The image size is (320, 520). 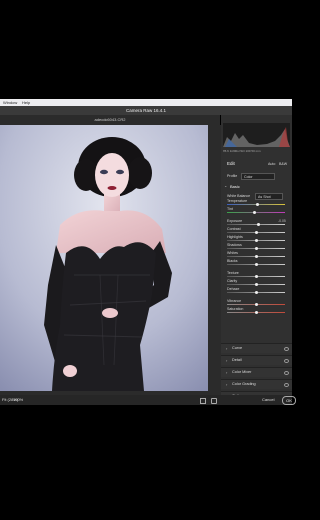 What do you see at coordinates (230, 209) in the screenshot?
I see `slider-label: Tint` at bounding box center [230, 209].